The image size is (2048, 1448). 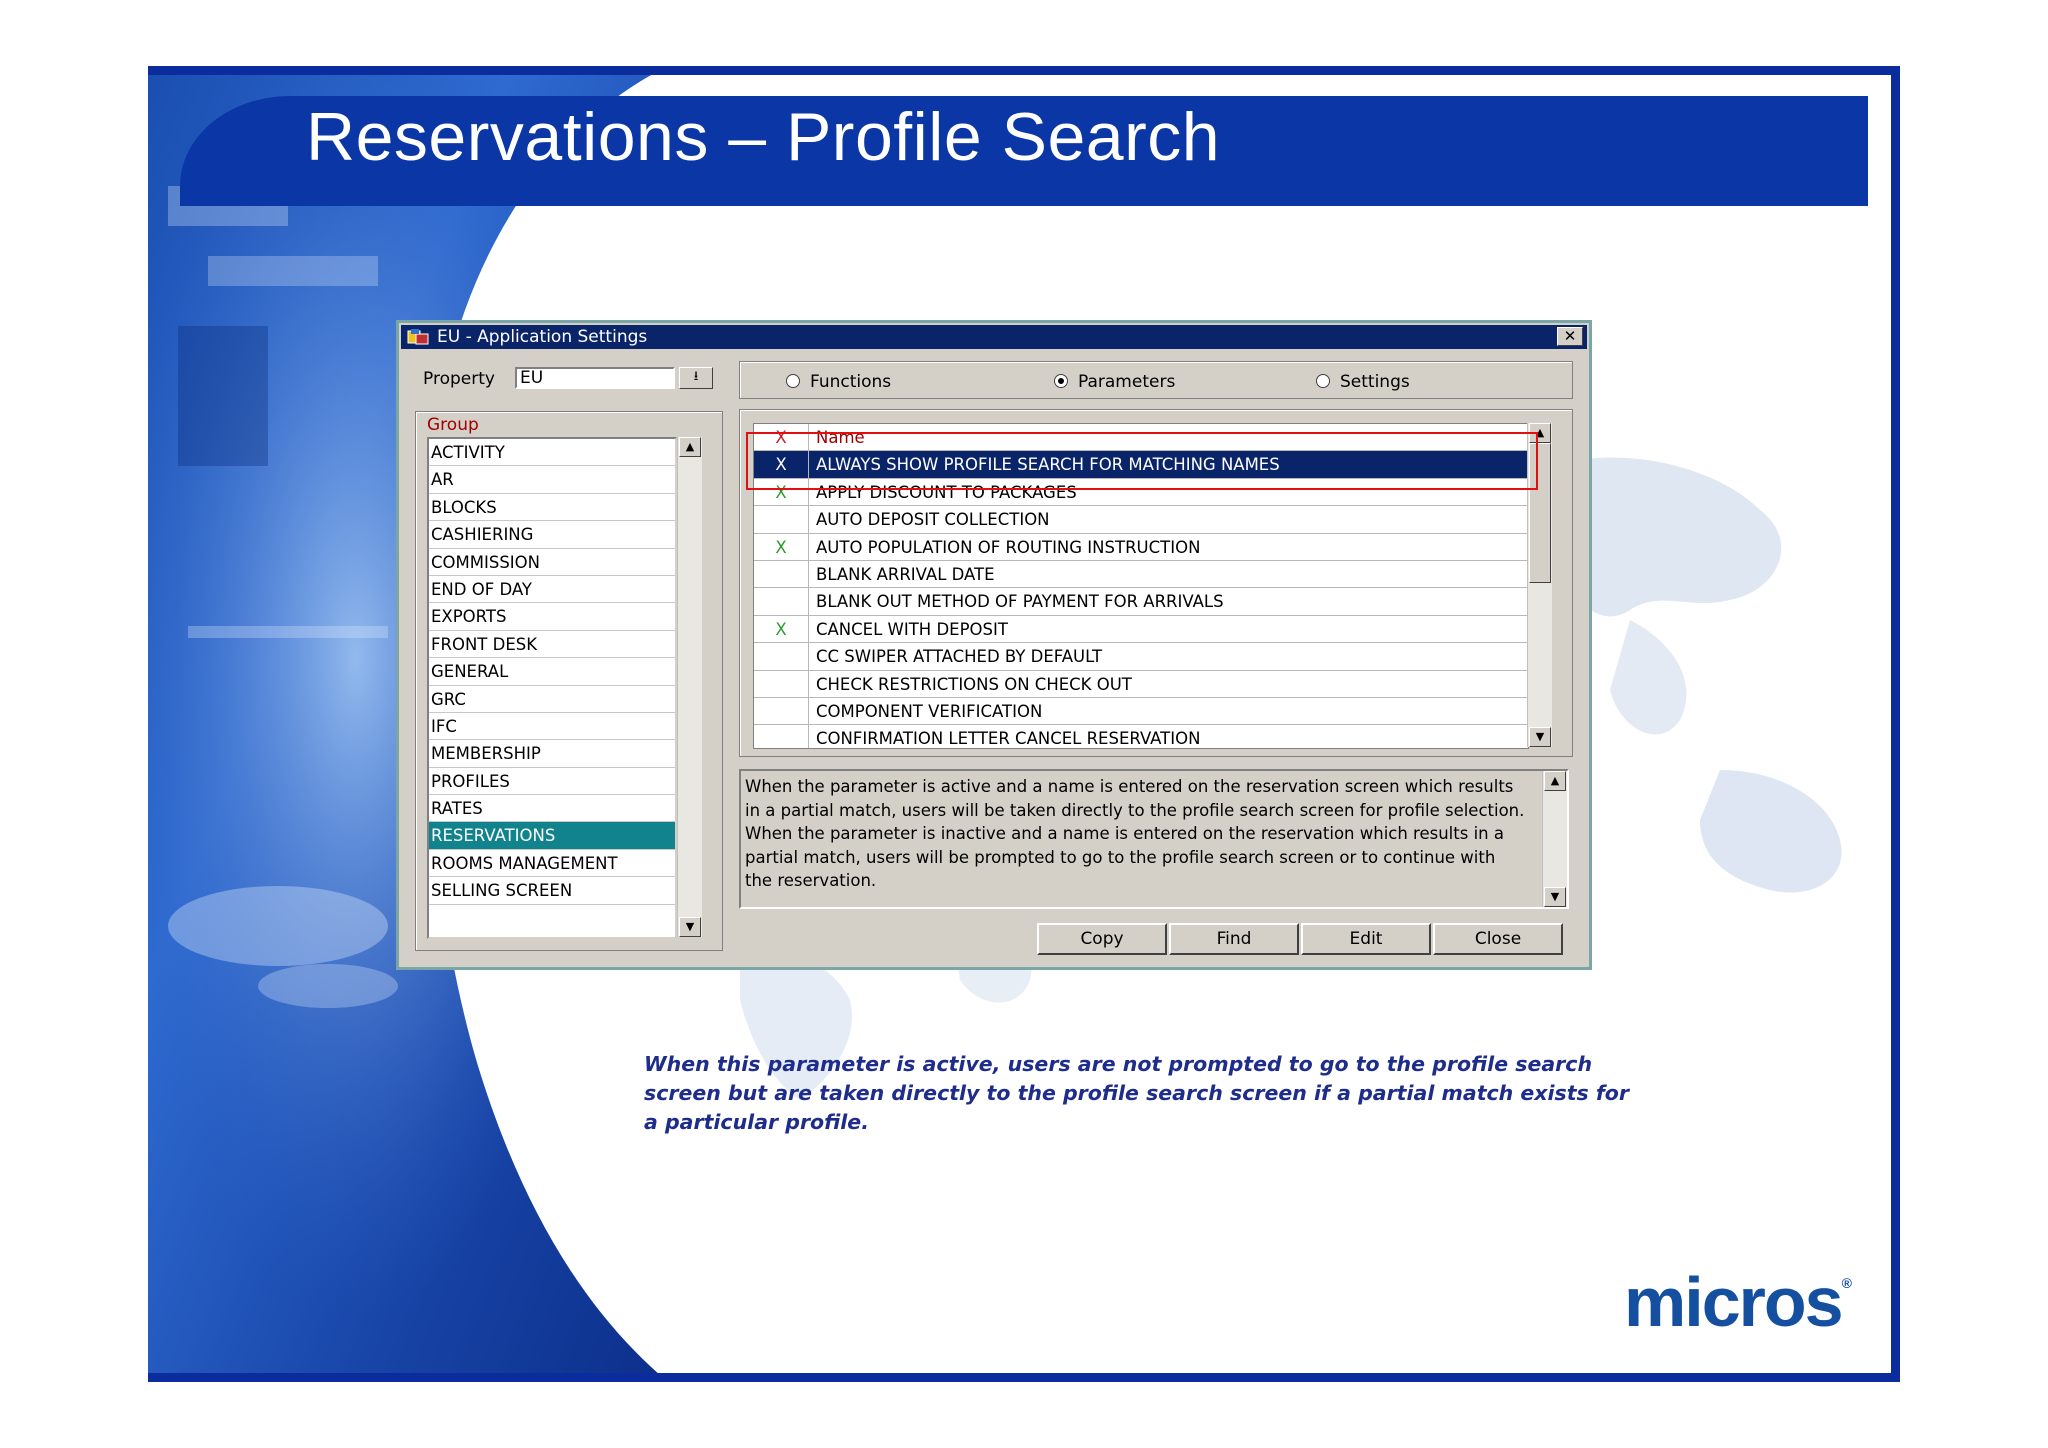 I want to click on table-row: X AUTO POPULATION OF ROUTING INSTRUCTION, so click(x=1141, y=547).